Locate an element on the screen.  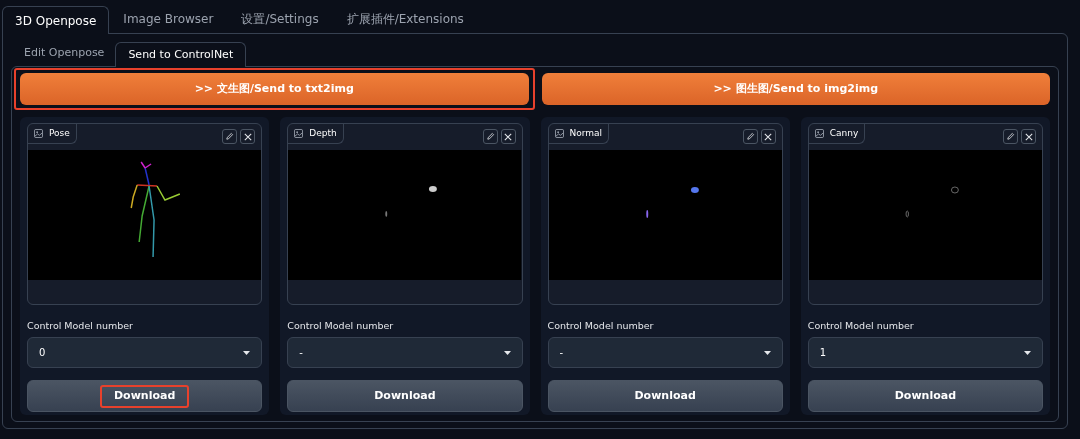
tab: 3D Openpose is located at coordinates (56, 20).